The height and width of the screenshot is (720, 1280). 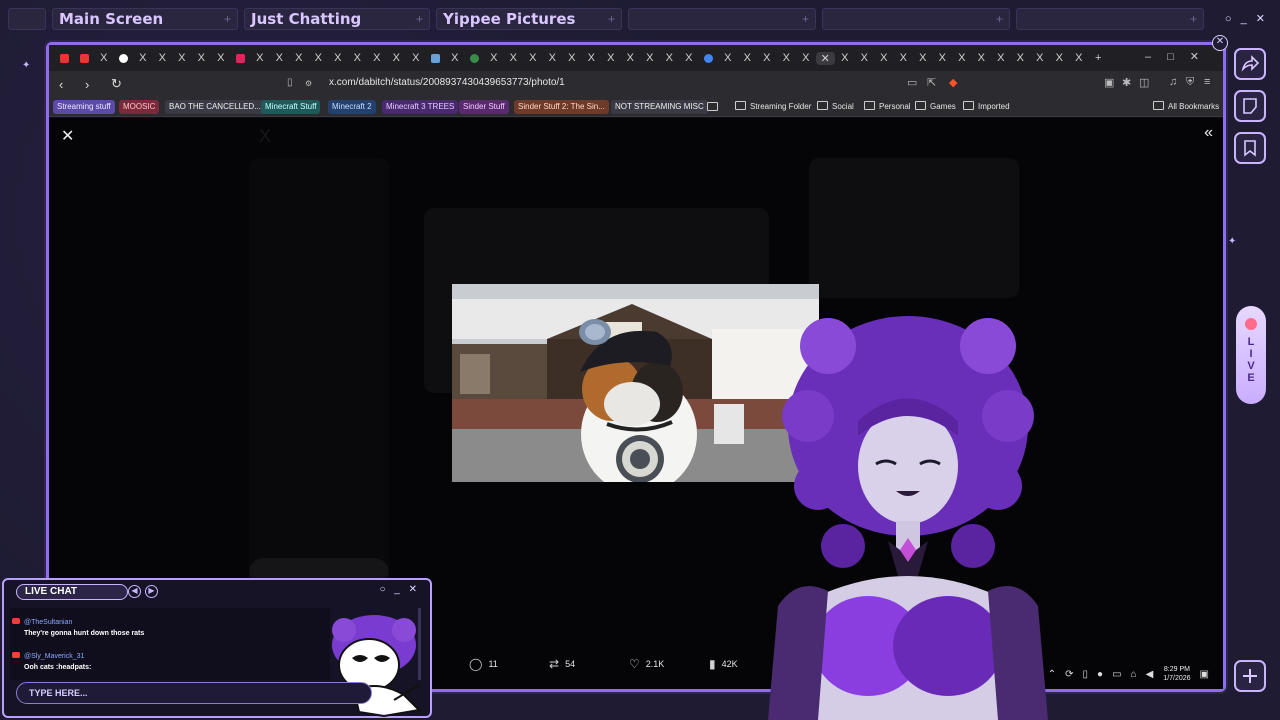 I want to click on volume-icon: ◀, so click(x=1150, y=674).